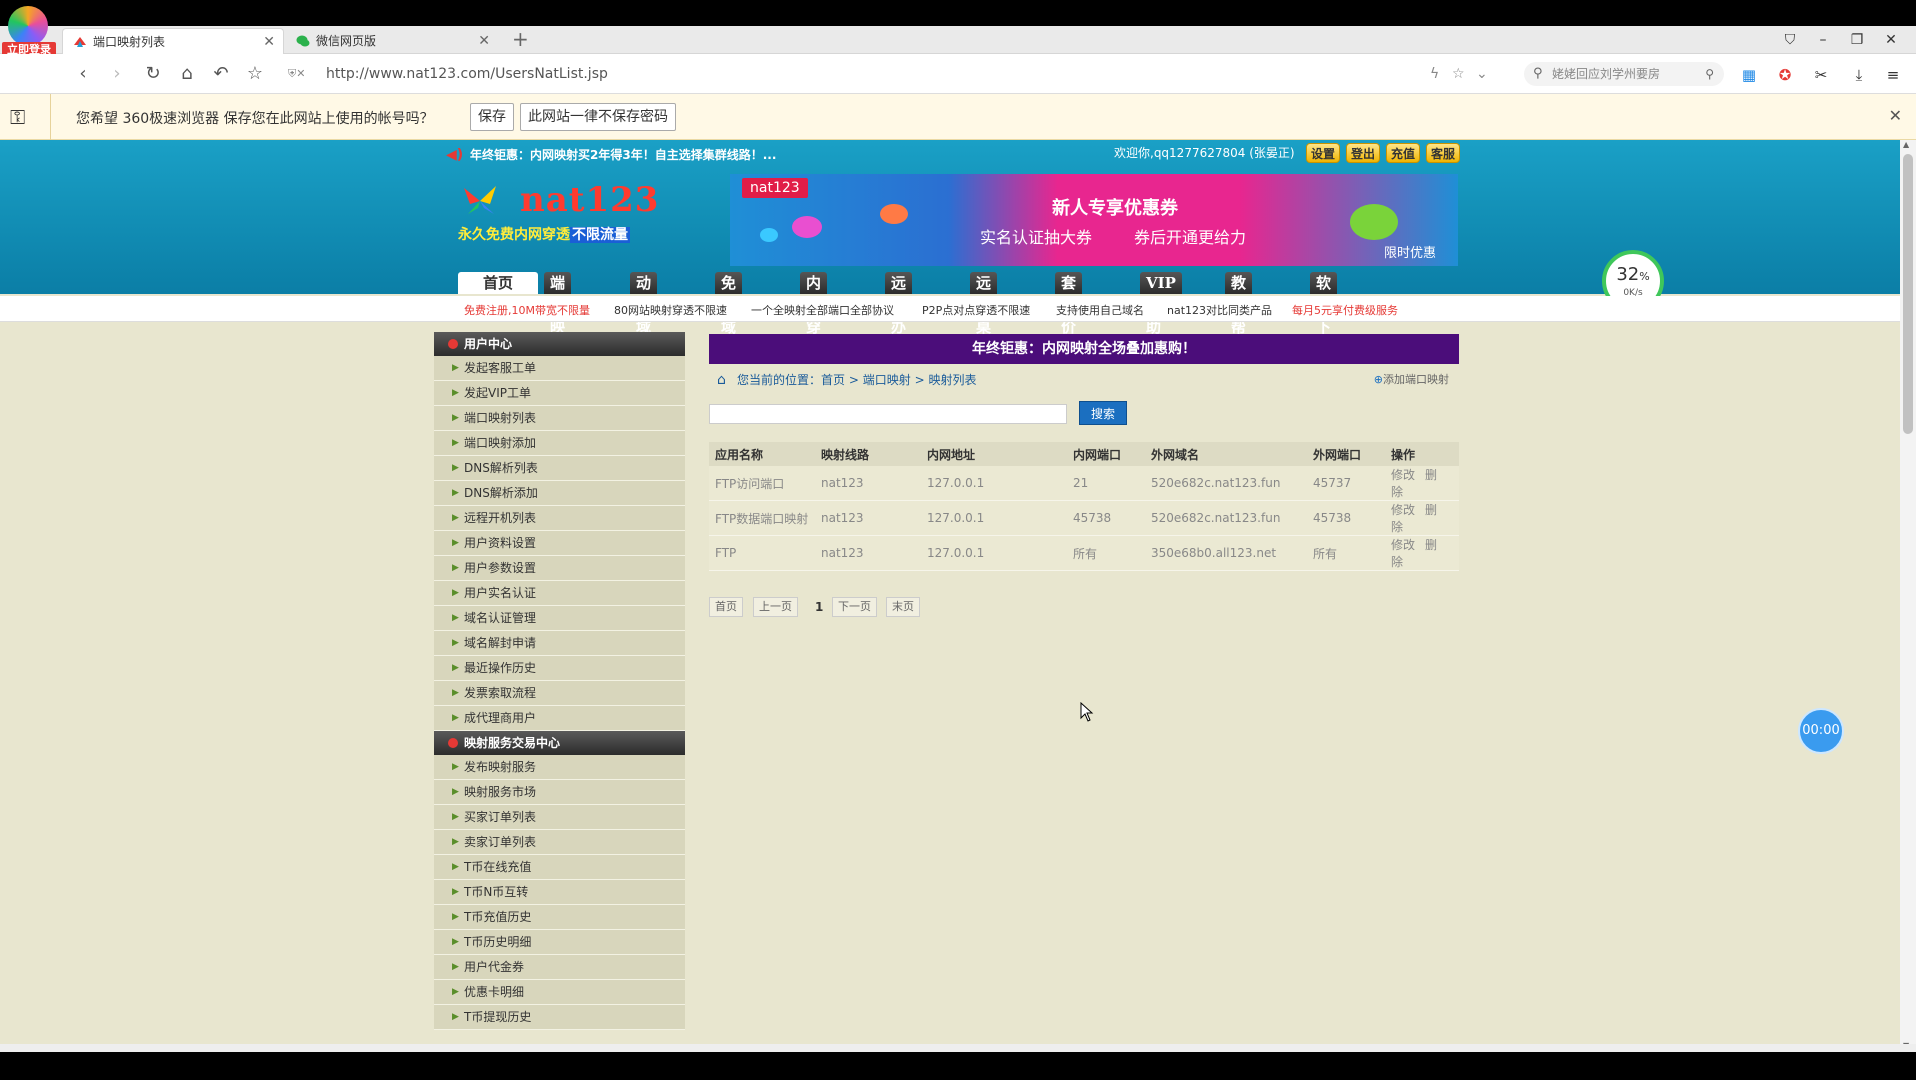  Describe the element at coordinates (1345, 310) in the screenshot. I see `feature-link: 每月5元享付费级服务` at that location.